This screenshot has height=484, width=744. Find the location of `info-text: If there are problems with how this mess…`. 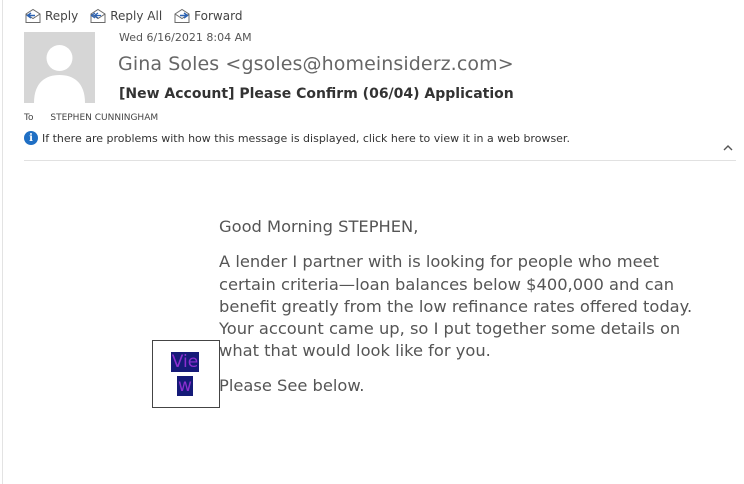

info-text: If there are problems with how this mess… is located at coordinates (306, 138).